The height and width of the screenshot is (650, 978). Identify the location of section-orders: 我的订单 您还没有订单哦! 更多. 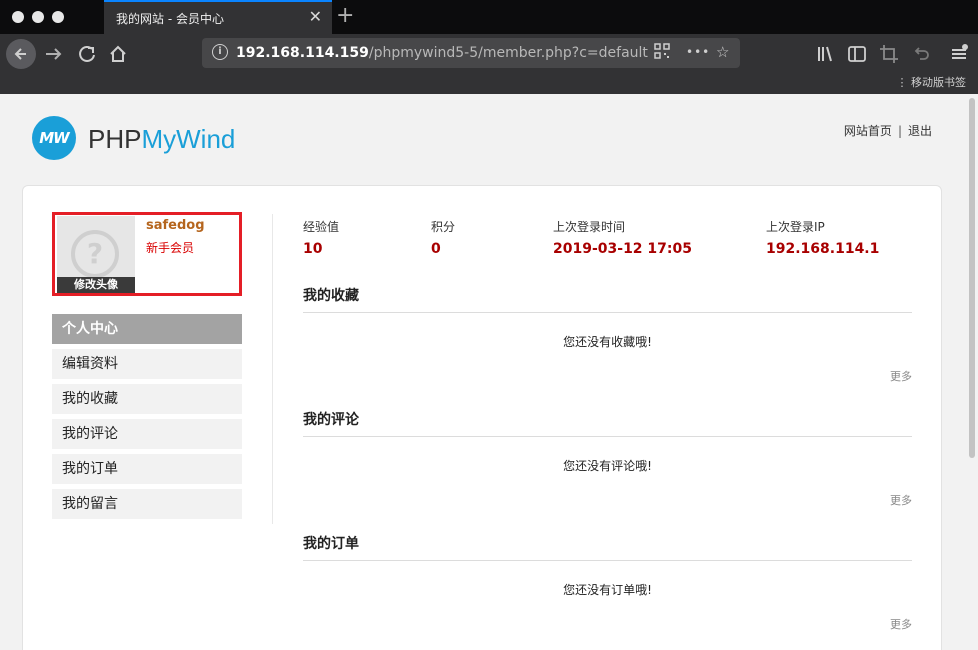
(607, 591).